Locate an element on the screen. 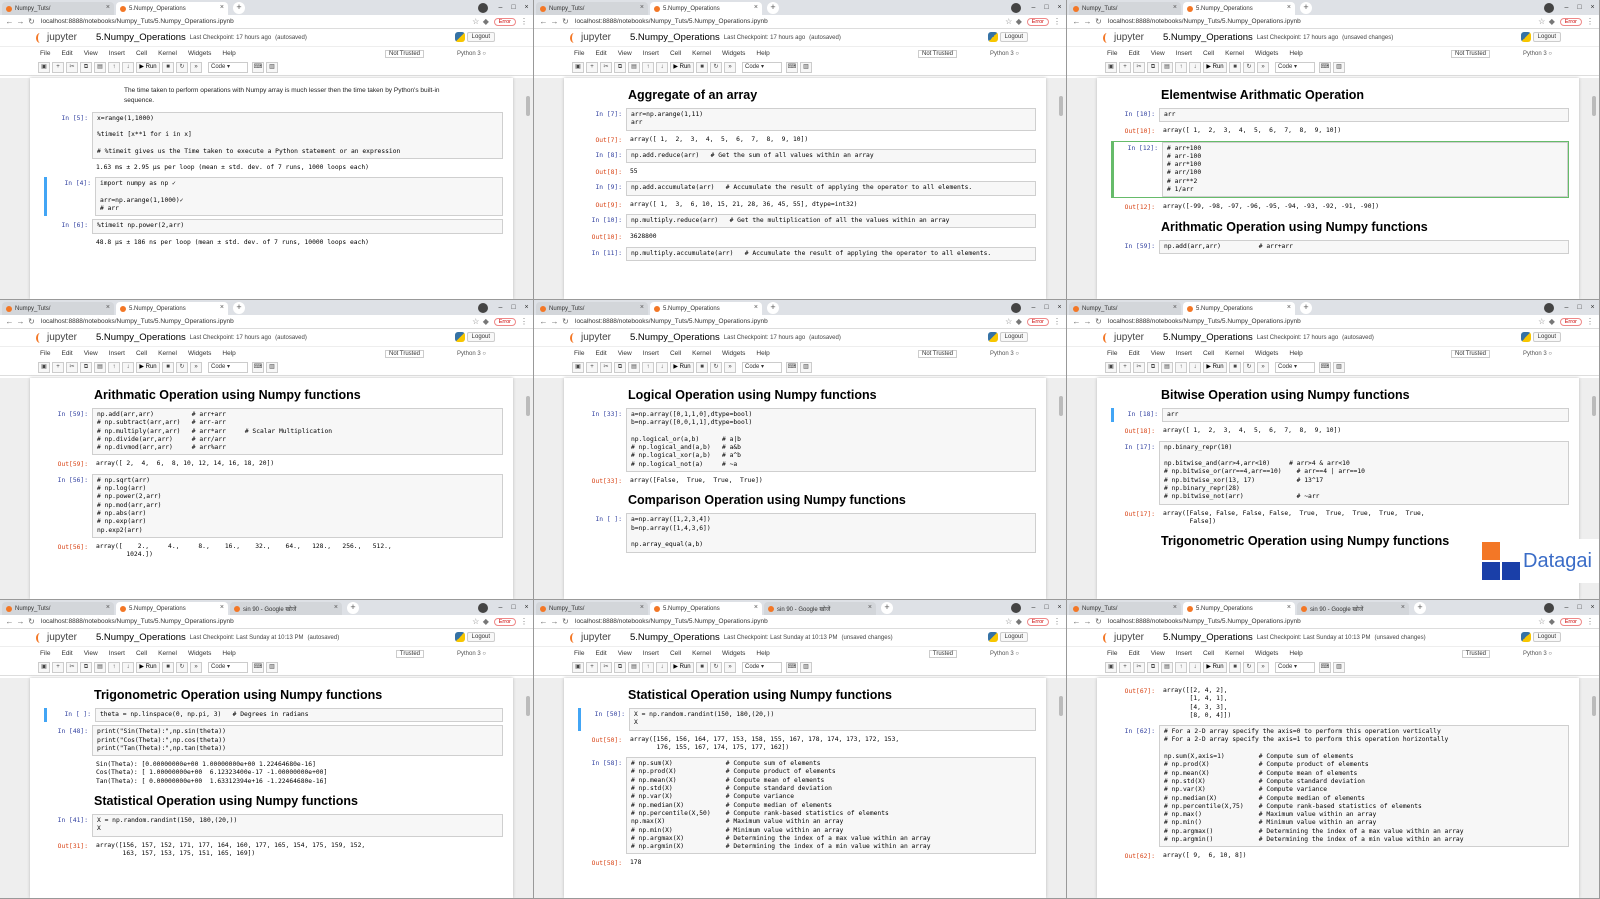  run-button: ▶ Run is located at coordinates (148, 667).